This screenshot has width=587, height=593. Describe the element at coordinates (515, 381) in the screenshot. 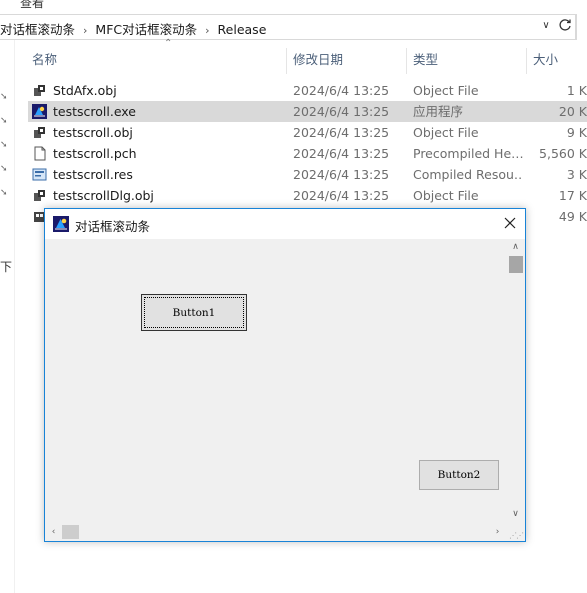

I see `vertical-scrollbar: ∧ ∨` at that location.